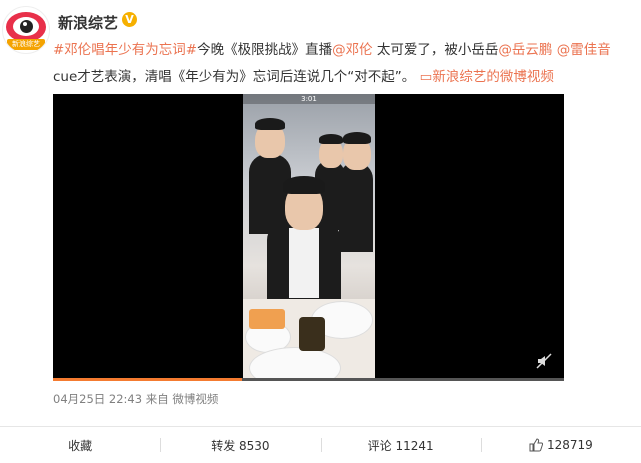  I want to click on avatar: 新浪综艺, so click(26, 30).